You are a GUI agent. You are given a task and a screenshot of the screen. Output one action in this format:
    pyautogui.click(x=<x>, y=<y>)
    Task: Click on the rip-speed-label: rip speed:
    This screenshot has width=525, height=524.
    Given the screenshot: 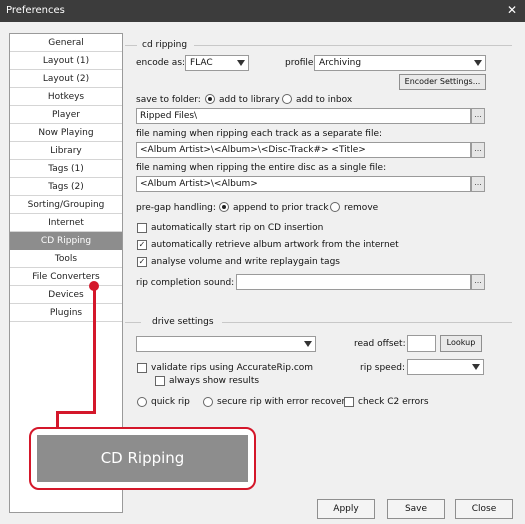 What is the action you would take?
    pyautogui.click(x=382, y=368)
    